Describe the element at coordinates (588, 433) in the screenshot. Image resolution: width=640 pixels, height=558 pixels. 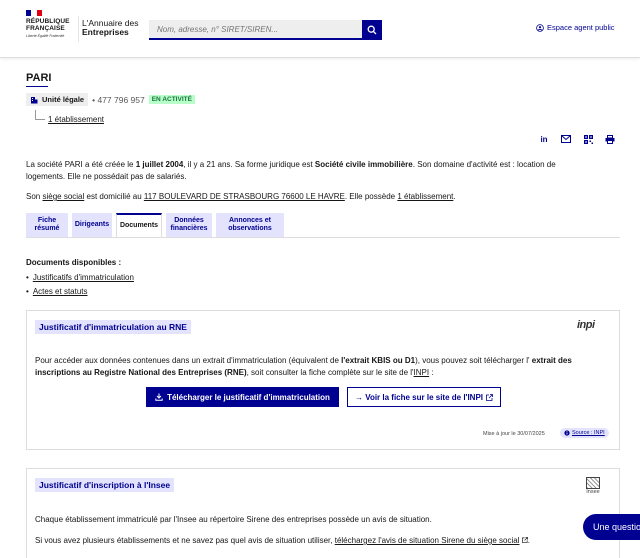
I see `source-label: Source : INPI` at that location.